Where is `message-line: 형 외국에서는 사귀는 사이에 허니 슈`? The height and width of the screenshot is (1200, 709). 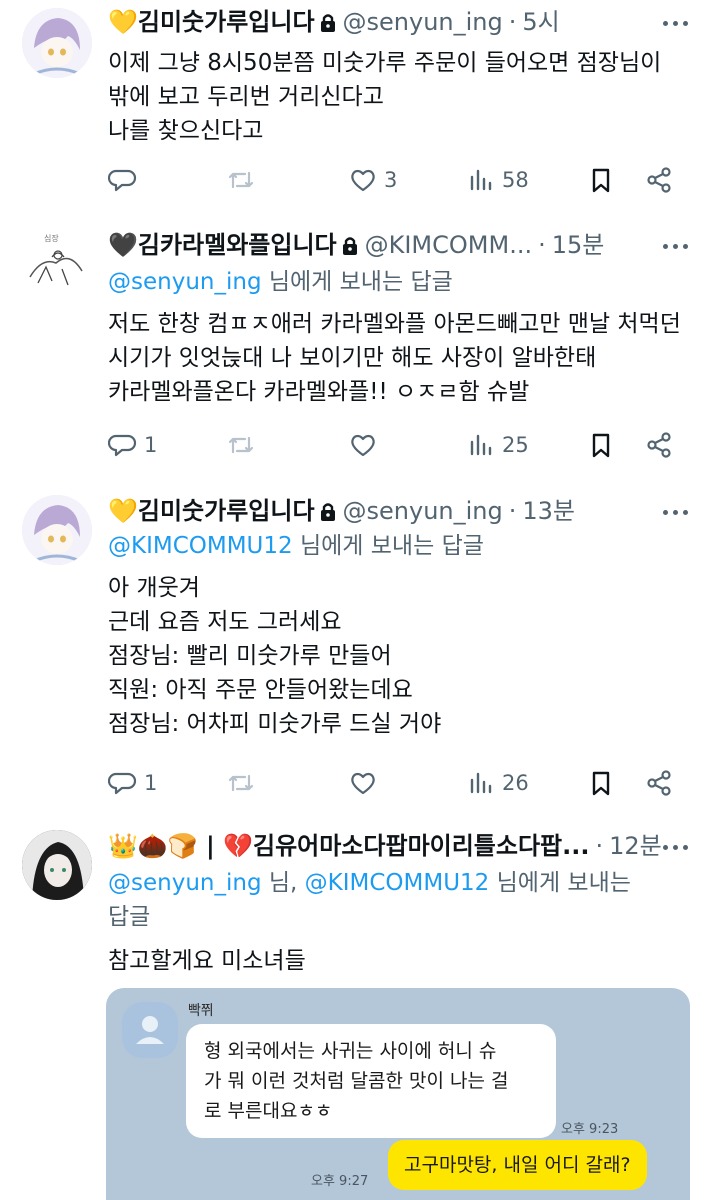 message-line: 형 외국에서는 사귀는 사이에 허니 슈 is located at coordinates (350, 1051).